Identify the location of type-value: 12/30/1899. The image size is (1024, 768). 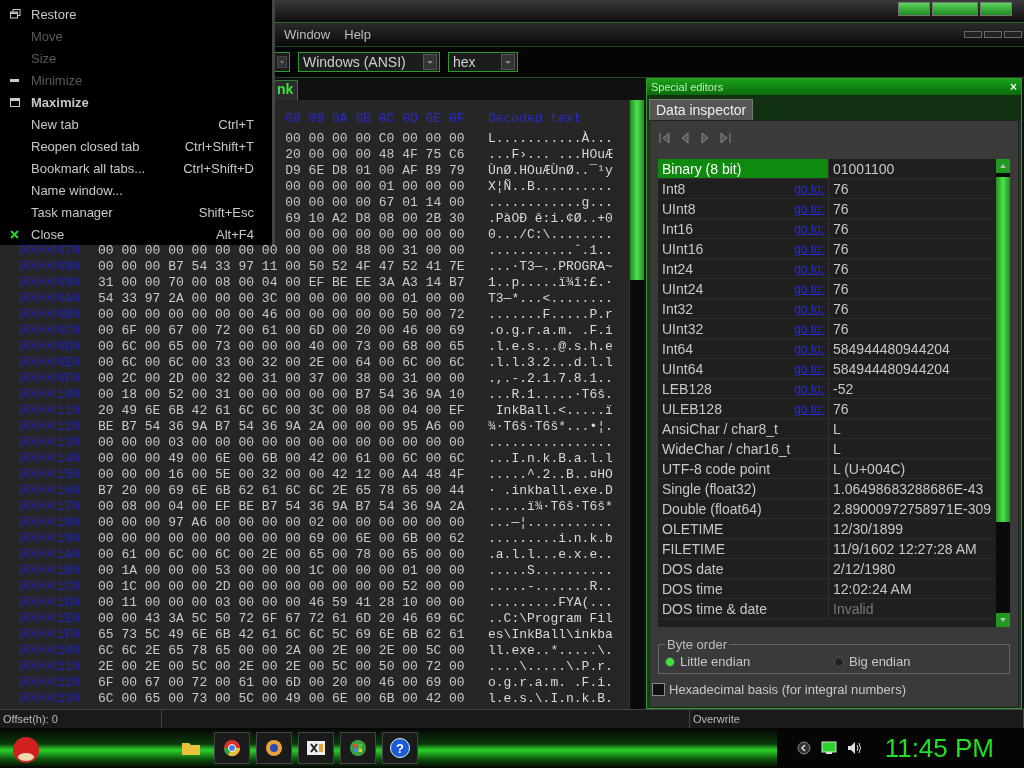
(868, 528).